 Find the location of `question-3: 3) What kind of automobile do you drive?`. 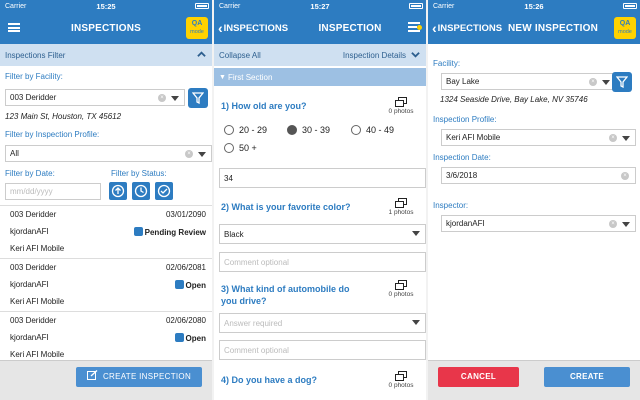

question-3: 3) What kind of automobile do you drive? is located at coordinates (285, 295).